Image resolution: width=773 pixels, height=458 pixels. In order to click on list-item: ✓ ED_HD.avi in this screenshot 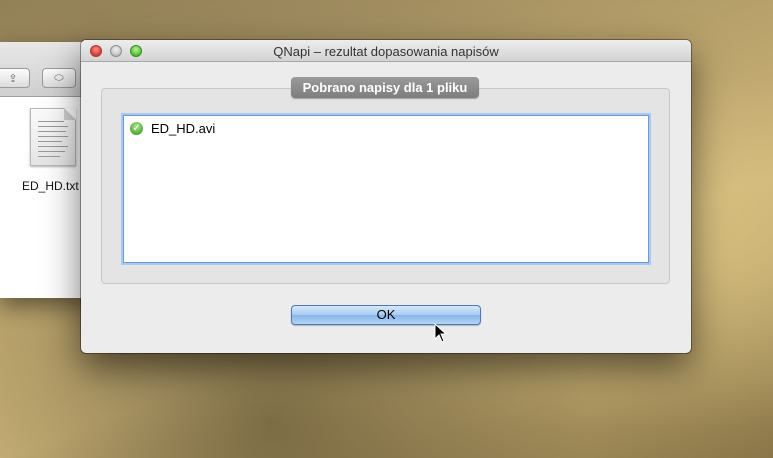, I will do `click(172, 128)`.